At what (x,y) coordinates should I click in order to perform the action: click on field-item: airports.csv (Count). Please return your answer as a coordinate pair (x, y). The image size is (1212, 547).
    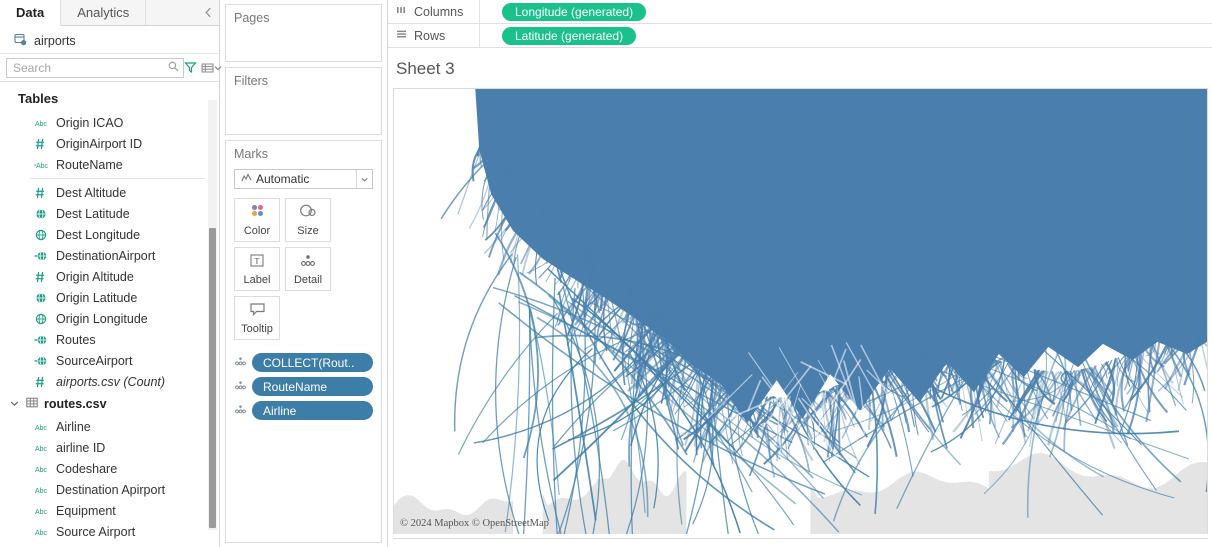
    Looking at the image, I should click on (109, 381).